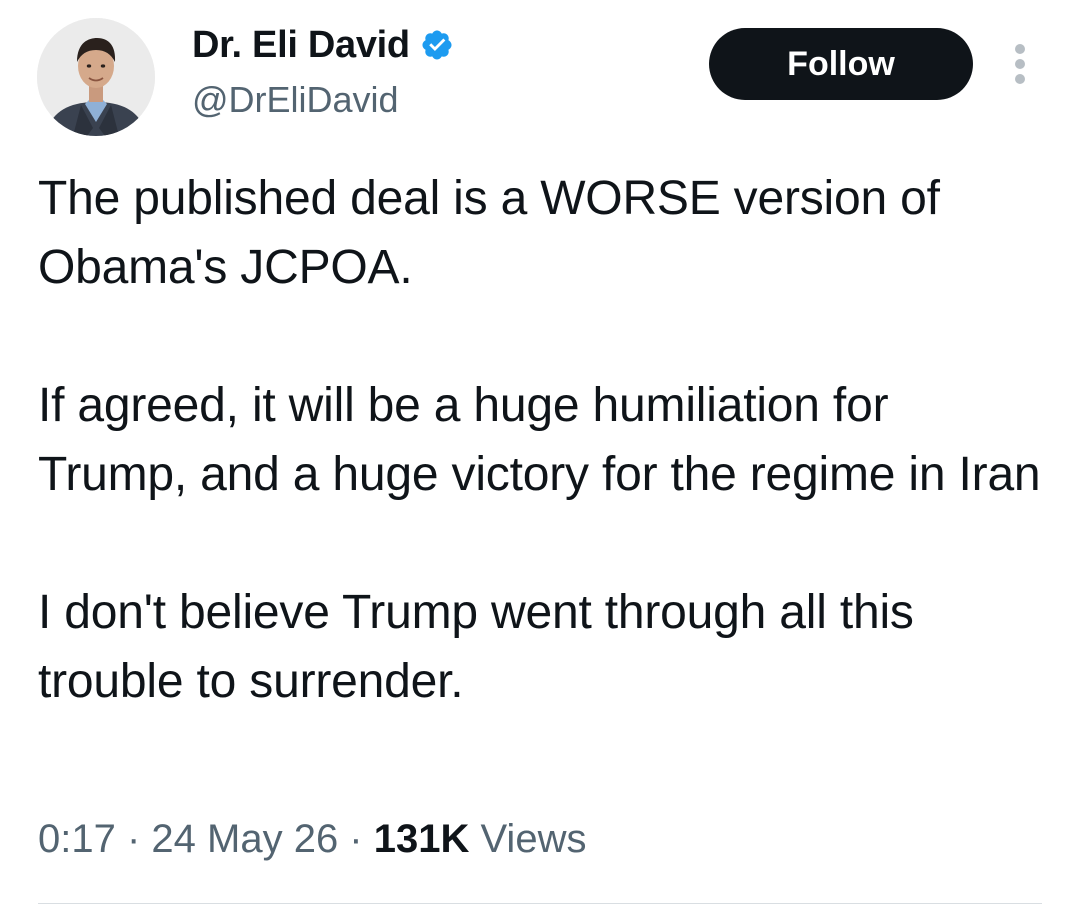 Image resolution: width=1080 pixels, height=909 pixels. I want to click on tweet-meta: 0:17 · 24 May 26 · 131K Views, so click(312, 839).